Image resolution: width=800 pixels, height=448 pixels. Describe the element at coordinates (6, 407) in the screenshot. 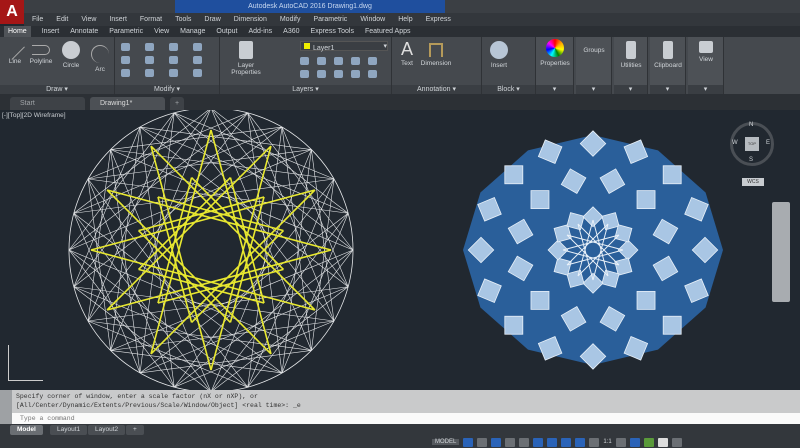

I see `command-line-handle` at that location.